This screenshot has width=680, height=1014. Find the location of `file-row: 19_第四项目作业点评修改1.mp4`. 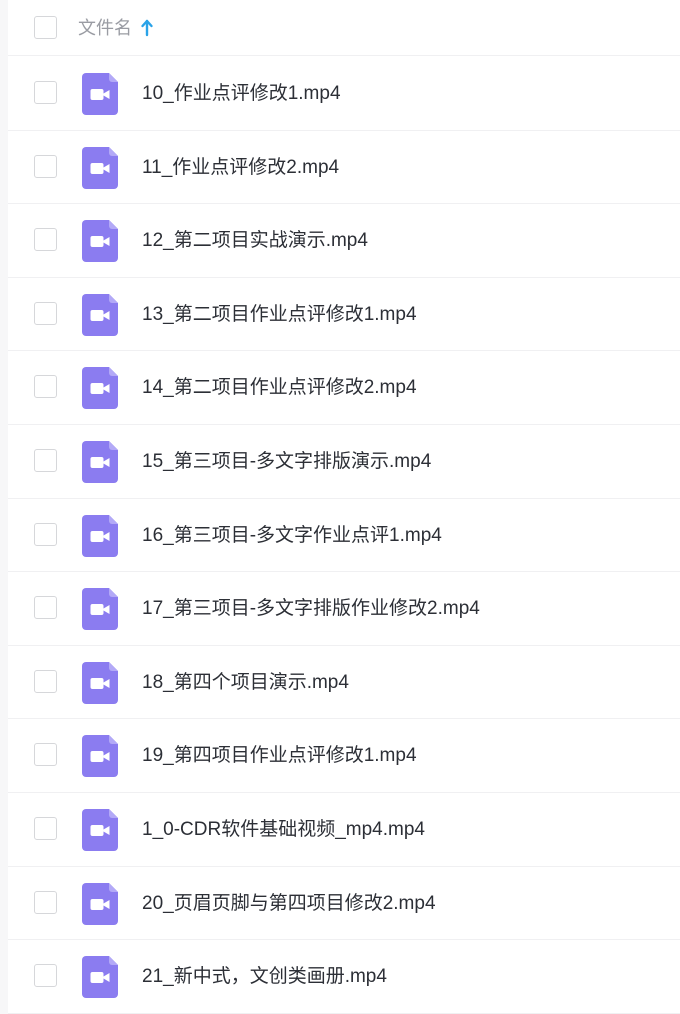

file-row: 19_第四项目作业点评修改1.mp4 is located at coordinates (344, 756).